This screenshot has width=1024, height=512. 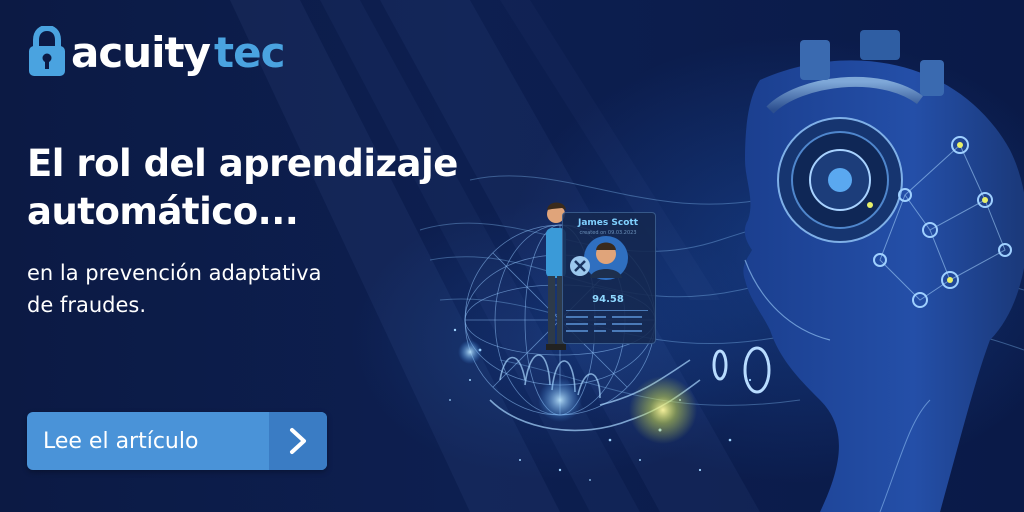 What do you see at coordinates (237, 289) in the screenshot?
I see `subheadline: en la prevención adaptativa de fraudes.` at bounding box center [237, 289].